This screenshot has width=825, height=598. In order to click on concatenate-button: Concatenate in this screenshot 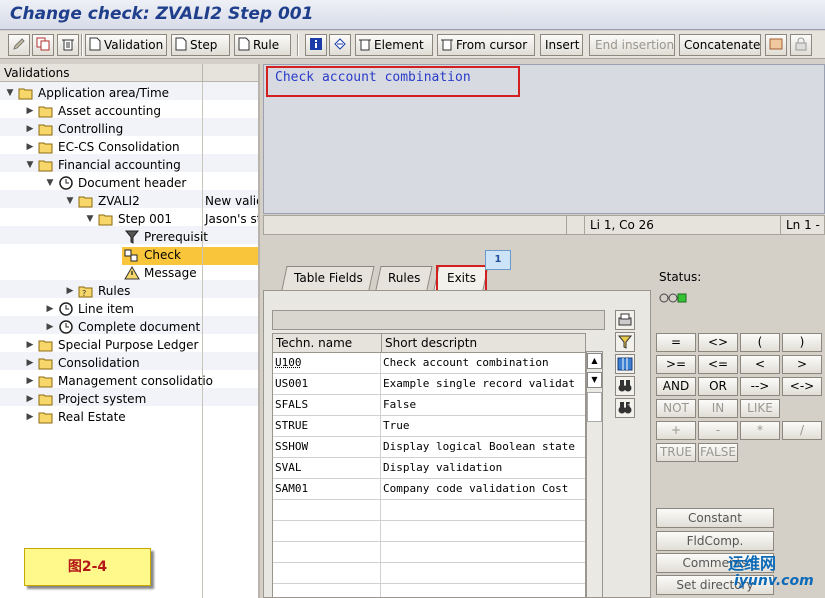, I will do `click(720, 45)`.